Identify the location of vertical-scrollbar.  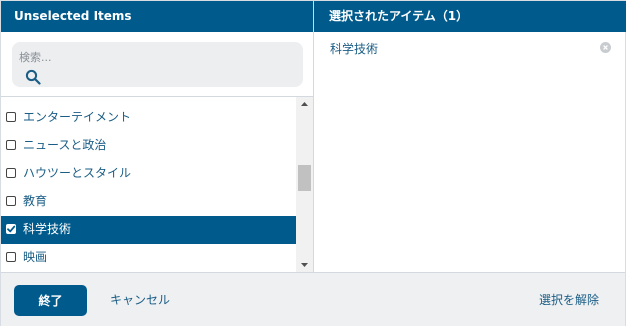
(304, 184).